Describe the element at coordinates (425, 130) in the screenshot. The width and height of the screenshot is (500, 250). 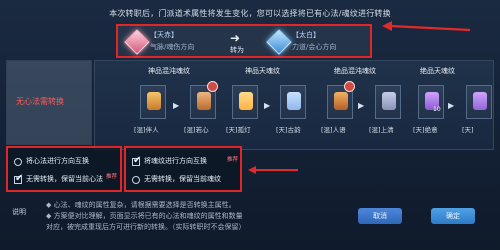
I see `gem-caption: [天]绝意` at that location.